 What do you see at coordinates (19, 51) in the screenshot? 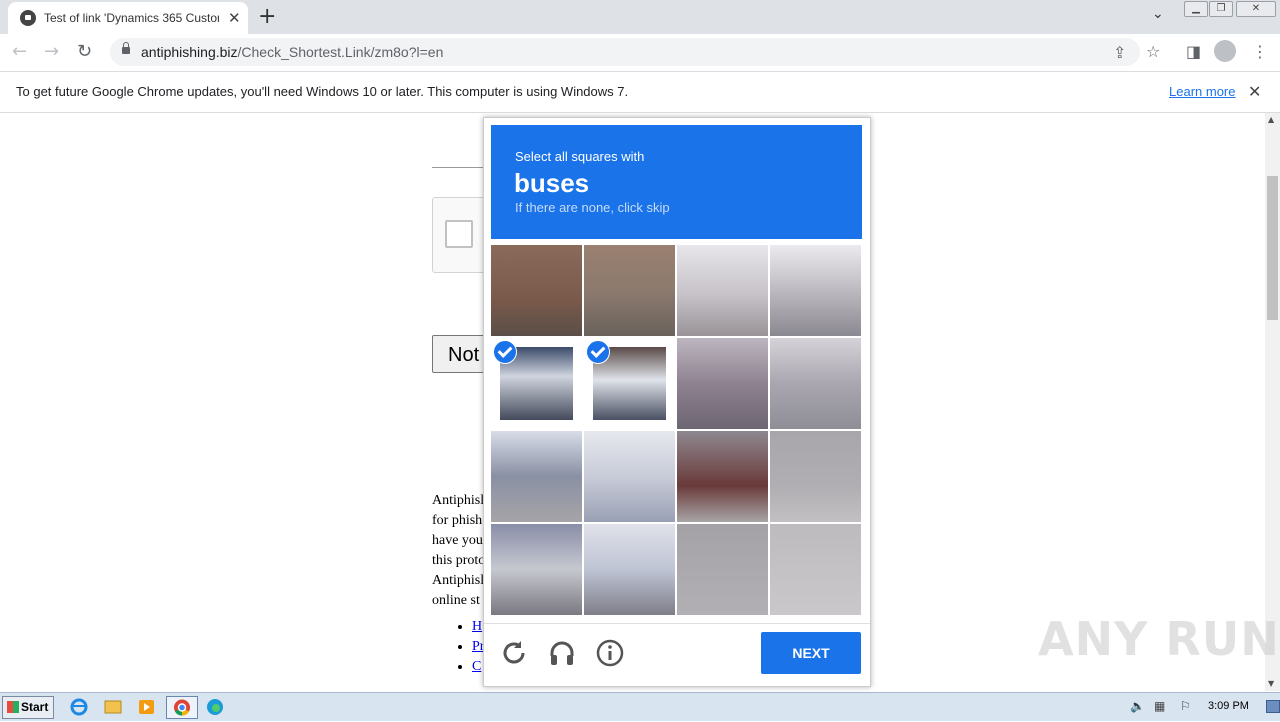
I see `back-arrow-icon: ←` at bounding box center [19, 51].